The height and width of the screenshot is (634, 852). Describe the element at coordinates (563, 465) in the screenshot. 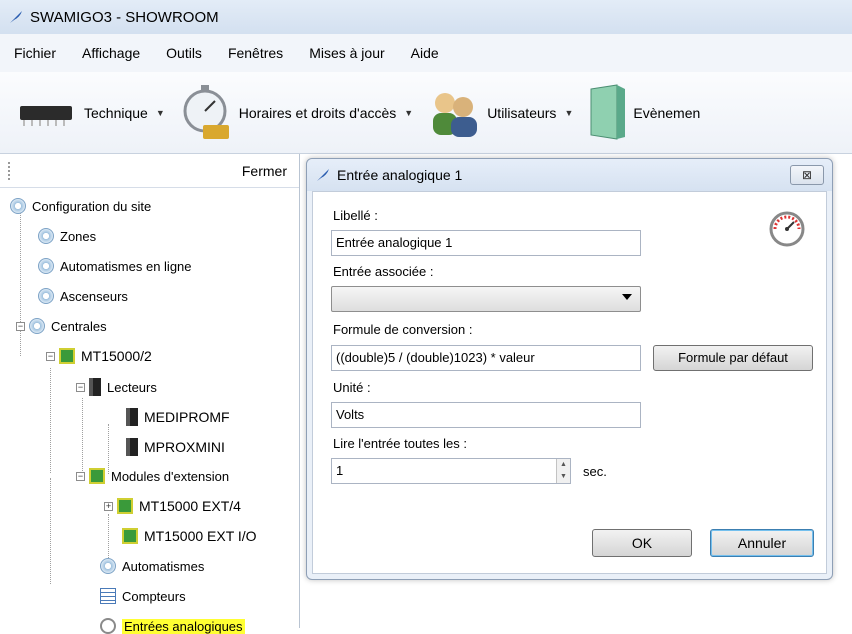

I see `spin-up-icon: ▲` at that location.